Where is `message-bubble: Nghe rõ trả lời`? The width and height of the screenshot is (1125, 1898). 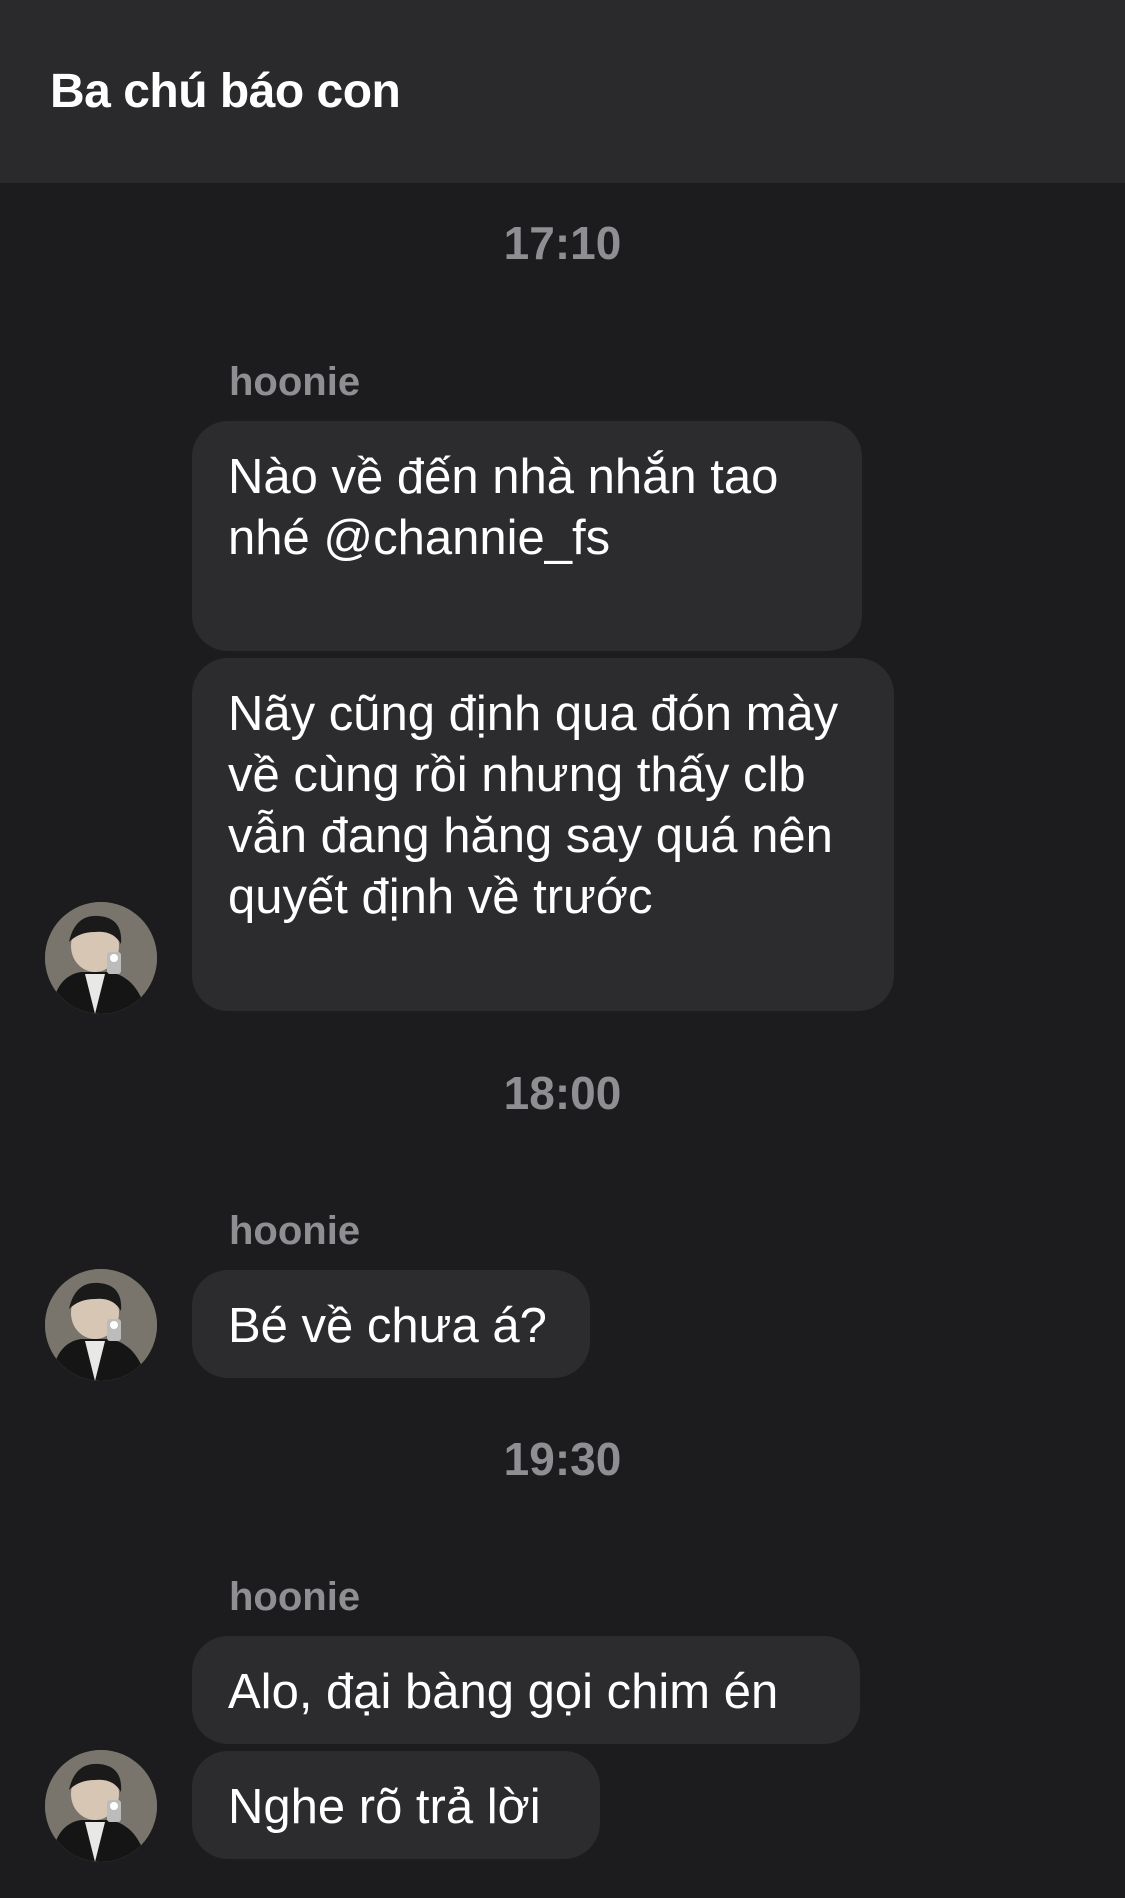
message-bubble: Nghe rõ trả lời is located at coordinates (396, 1805).